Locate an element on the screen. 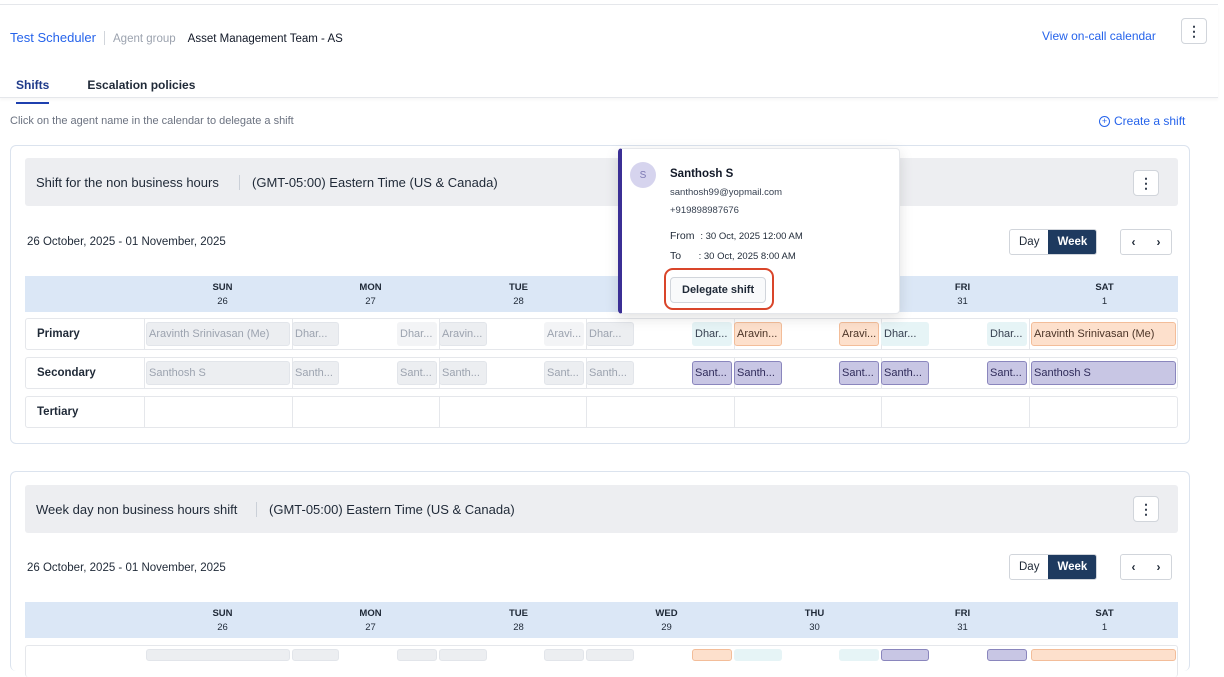  breadcrumb-divider is located at coordinates (104, 37).